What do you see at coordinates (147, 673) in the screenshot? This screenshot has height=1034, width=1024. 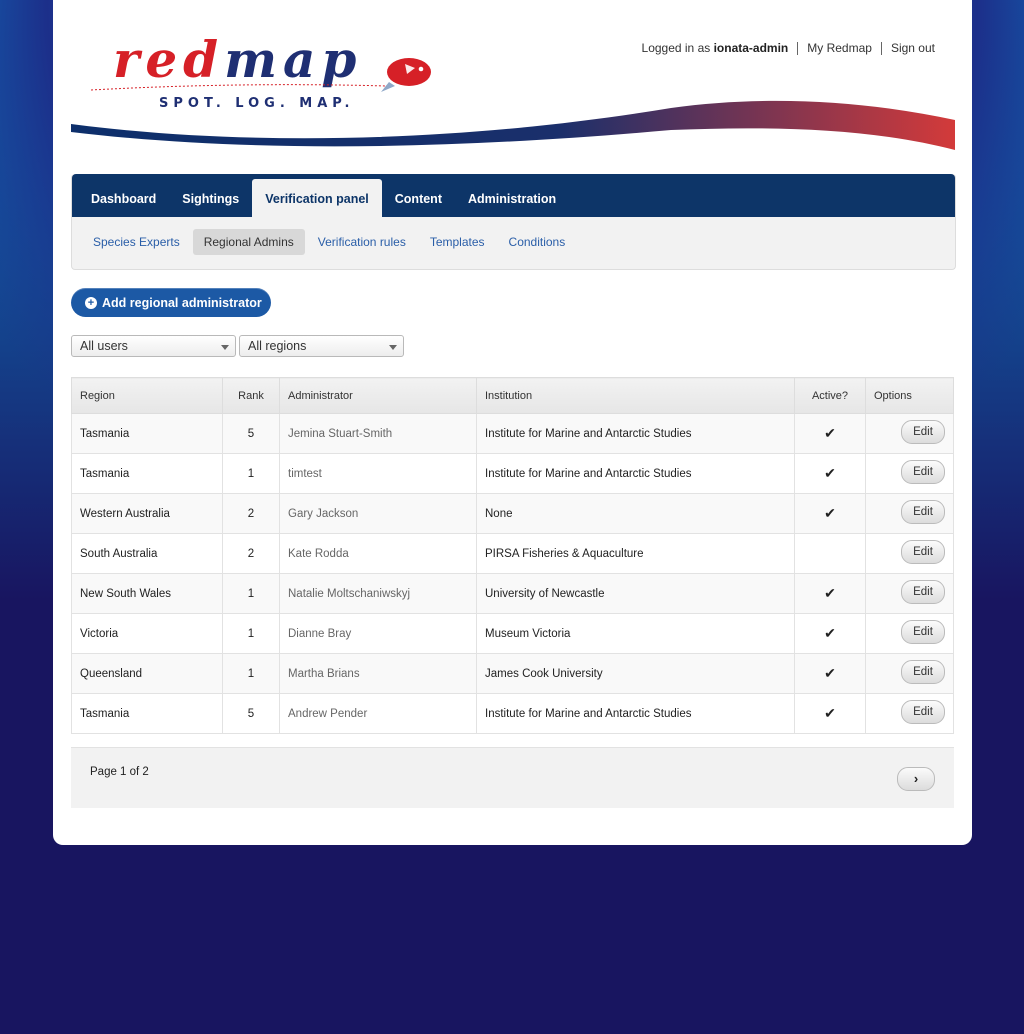 I see `cell-region: Queensland` at bounding box center [147, 673].